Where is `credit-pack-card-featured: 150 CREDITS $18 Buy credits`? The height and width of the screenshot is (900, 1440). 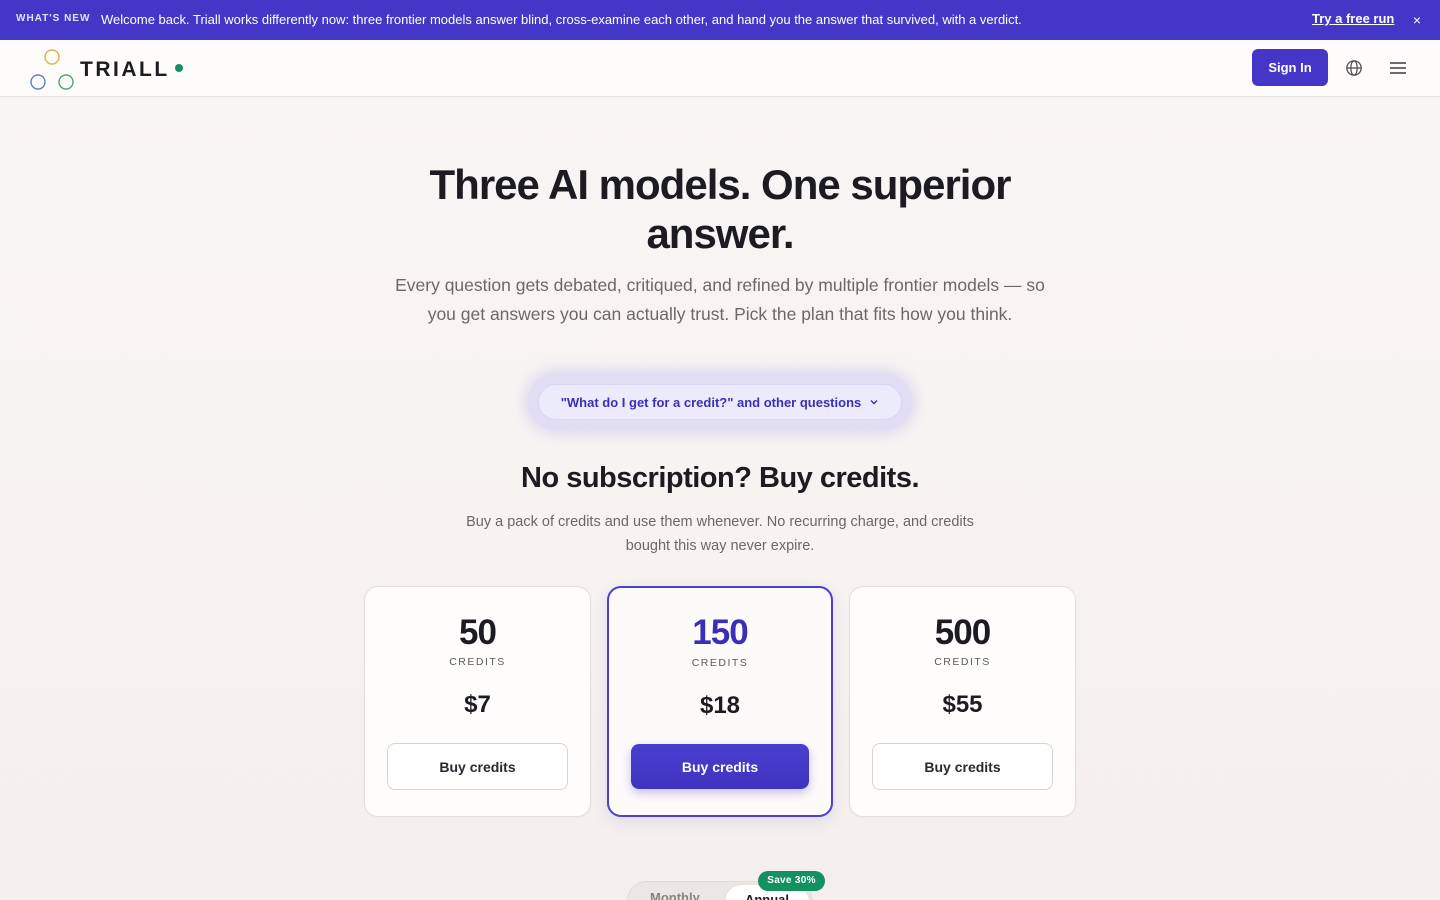 credit-pack-card-featured: 150 CREDITS $18 Buy credits is located at coordinates (720, 701).